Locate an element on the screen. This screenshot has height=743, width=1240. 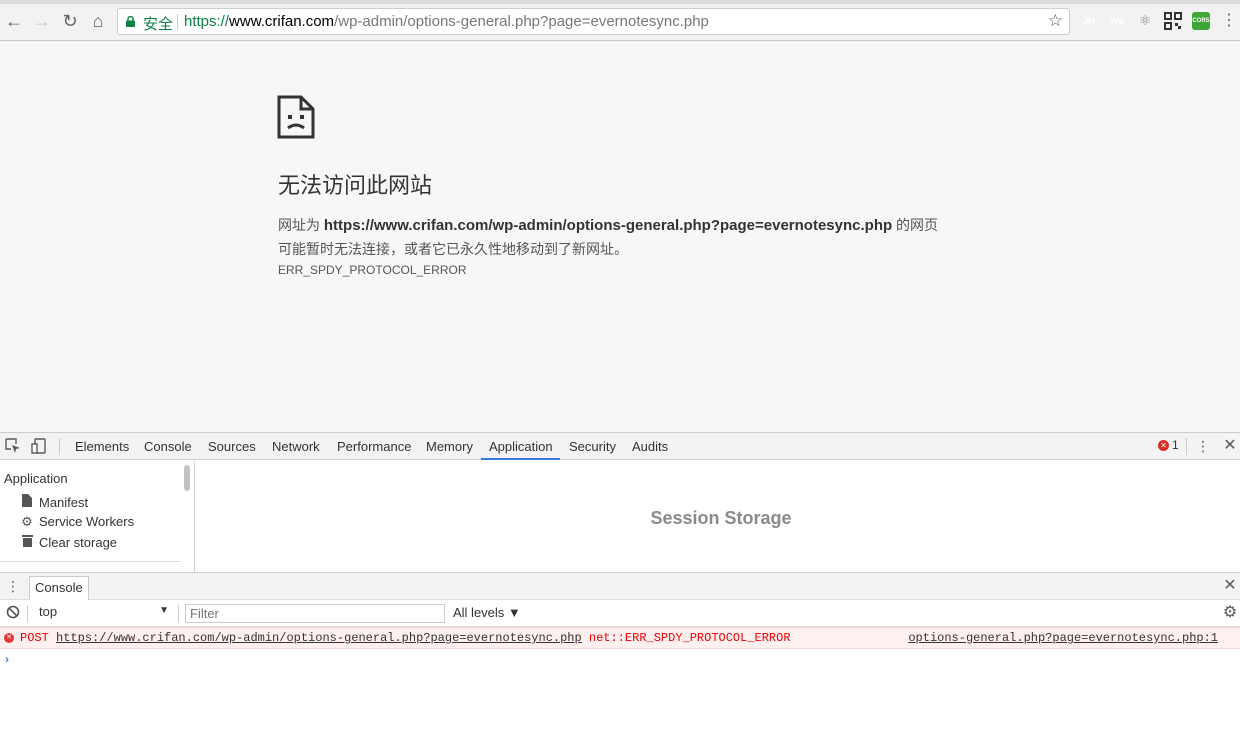
tab-console: Console is located at coordinates (168, 446).